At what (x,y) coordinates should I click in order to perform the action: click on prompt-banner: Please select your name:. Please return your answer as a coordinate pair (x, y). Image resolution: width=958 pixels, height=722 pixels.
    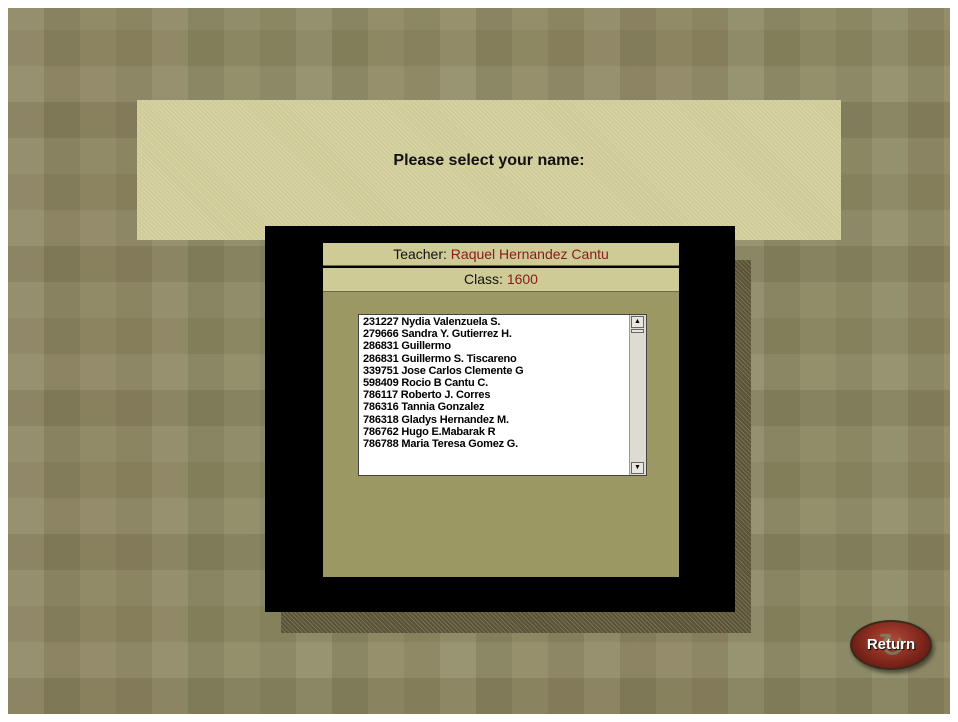
    Looking at the image, I should click on (489, 170).